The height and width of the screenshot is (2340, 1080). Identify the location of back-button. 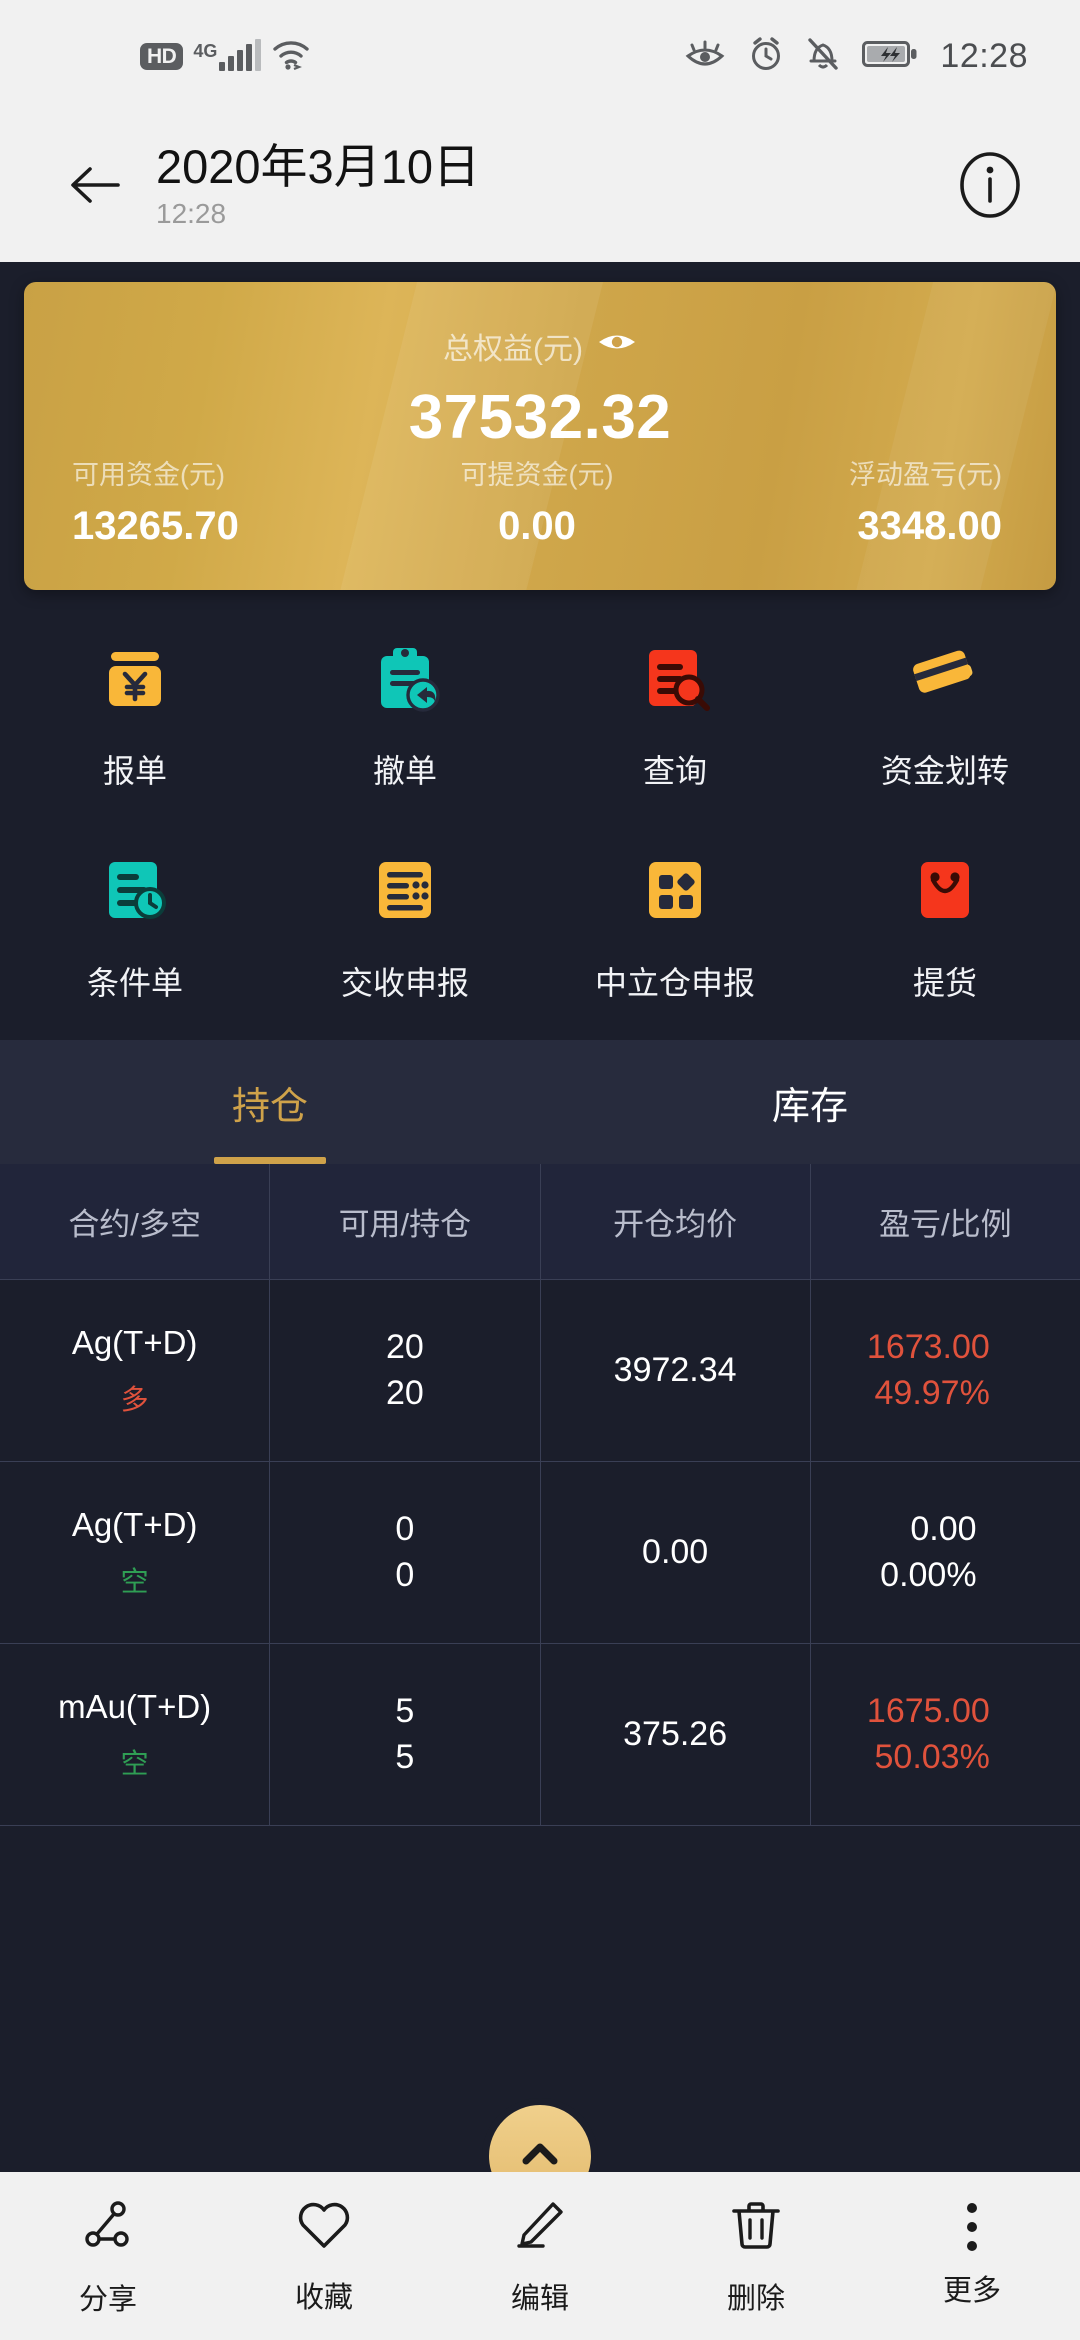
(96, 187).